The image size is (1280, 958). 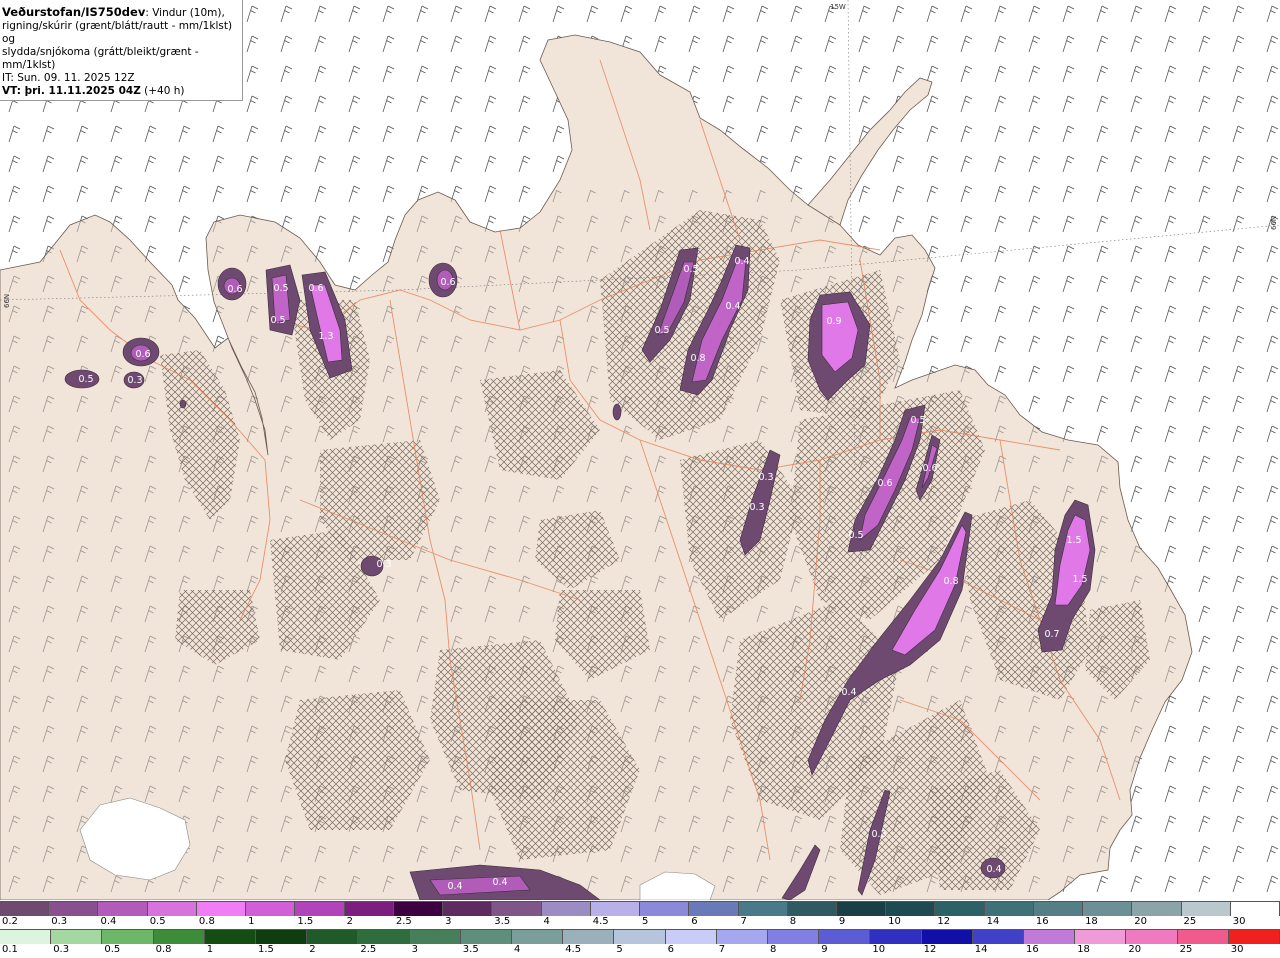 What do you see at coordinates (1237, 949) in the screenshot?
I see `rain-scale-label: 30` at bounding box center [1237, 949].